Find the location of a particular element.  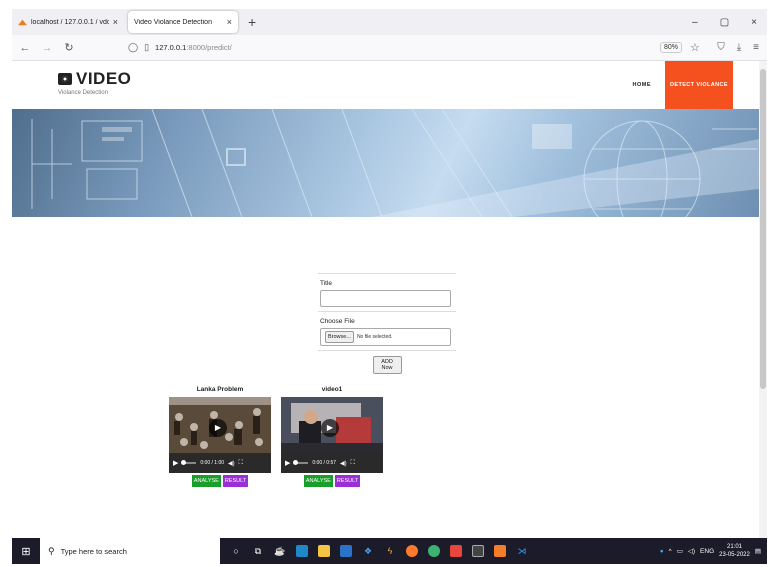

xampp-icon is located at coordinates (500, 551).